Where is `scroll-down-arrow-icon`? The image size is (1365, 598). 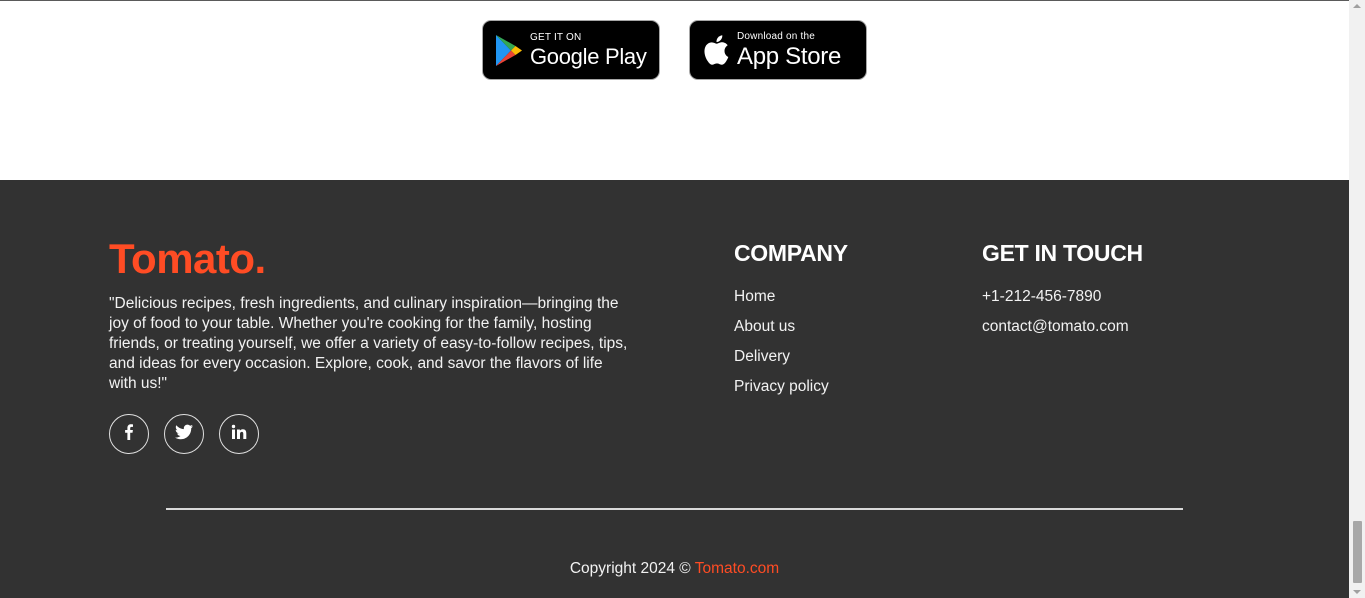 scroll-down-arrow-icon is located at coordinates (1357, 592).